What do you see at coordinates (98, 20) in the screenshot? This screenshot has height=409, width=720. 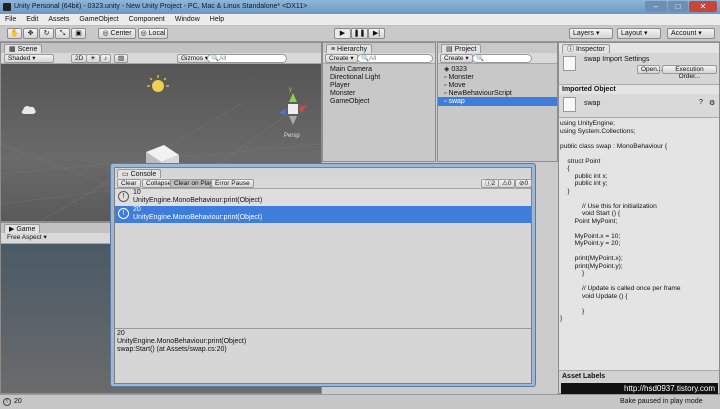 I see `menu-gameobject: GameObject` at bounding box center [98, 20].